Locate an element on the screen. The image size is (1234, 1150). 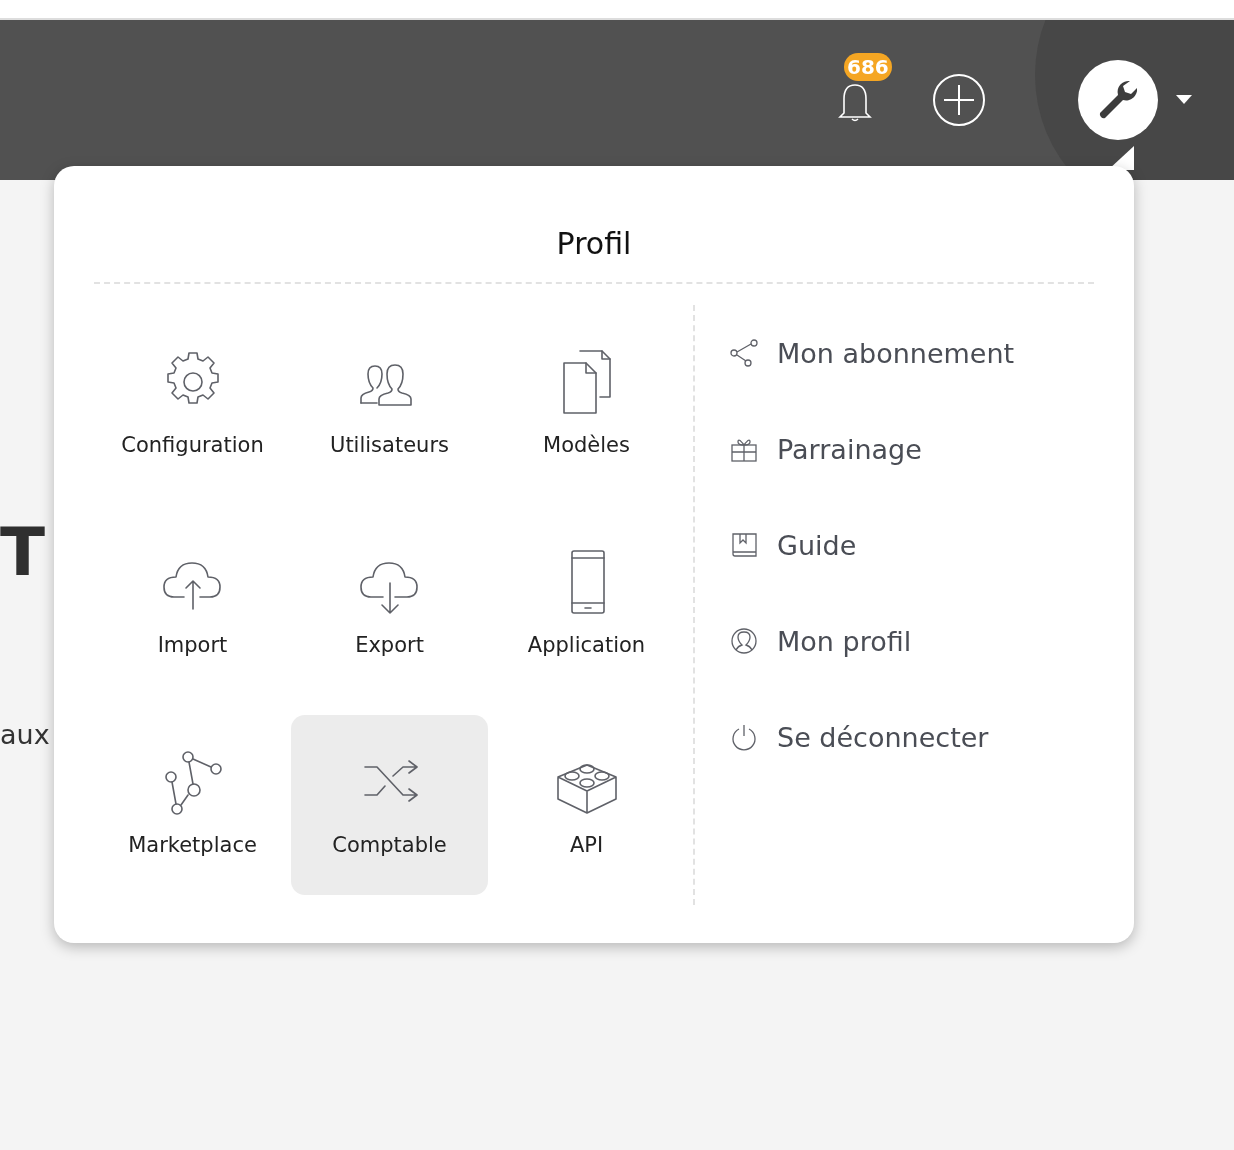
menu-tile: Import is located at coordinates (192, 605).